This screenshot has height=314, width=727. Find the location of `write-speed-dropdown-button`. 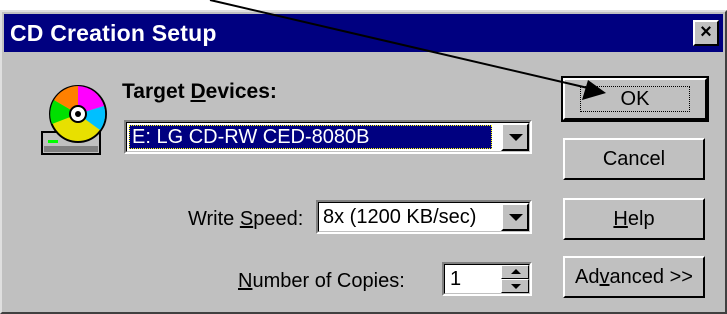

write-speed-dropdown-button is located at coordinates (515, 217).